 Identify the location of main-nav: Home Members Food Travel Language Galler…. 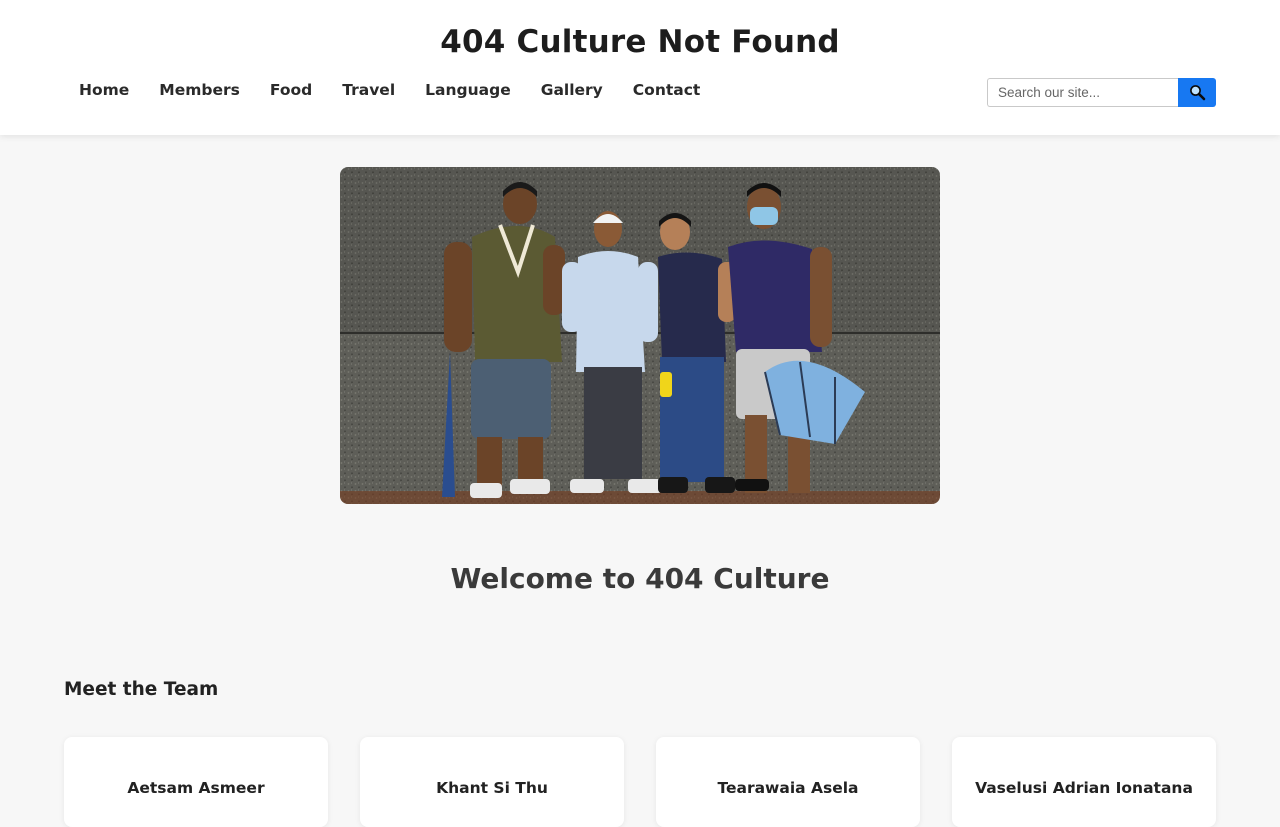
(389, 90).